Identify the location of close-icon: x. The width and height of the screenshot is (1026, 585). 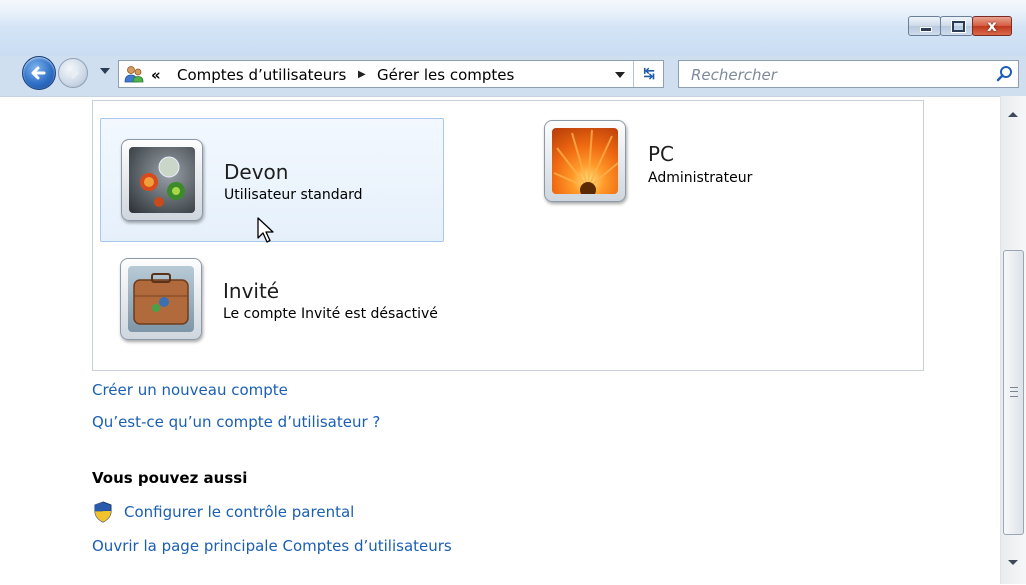
(992, 26).